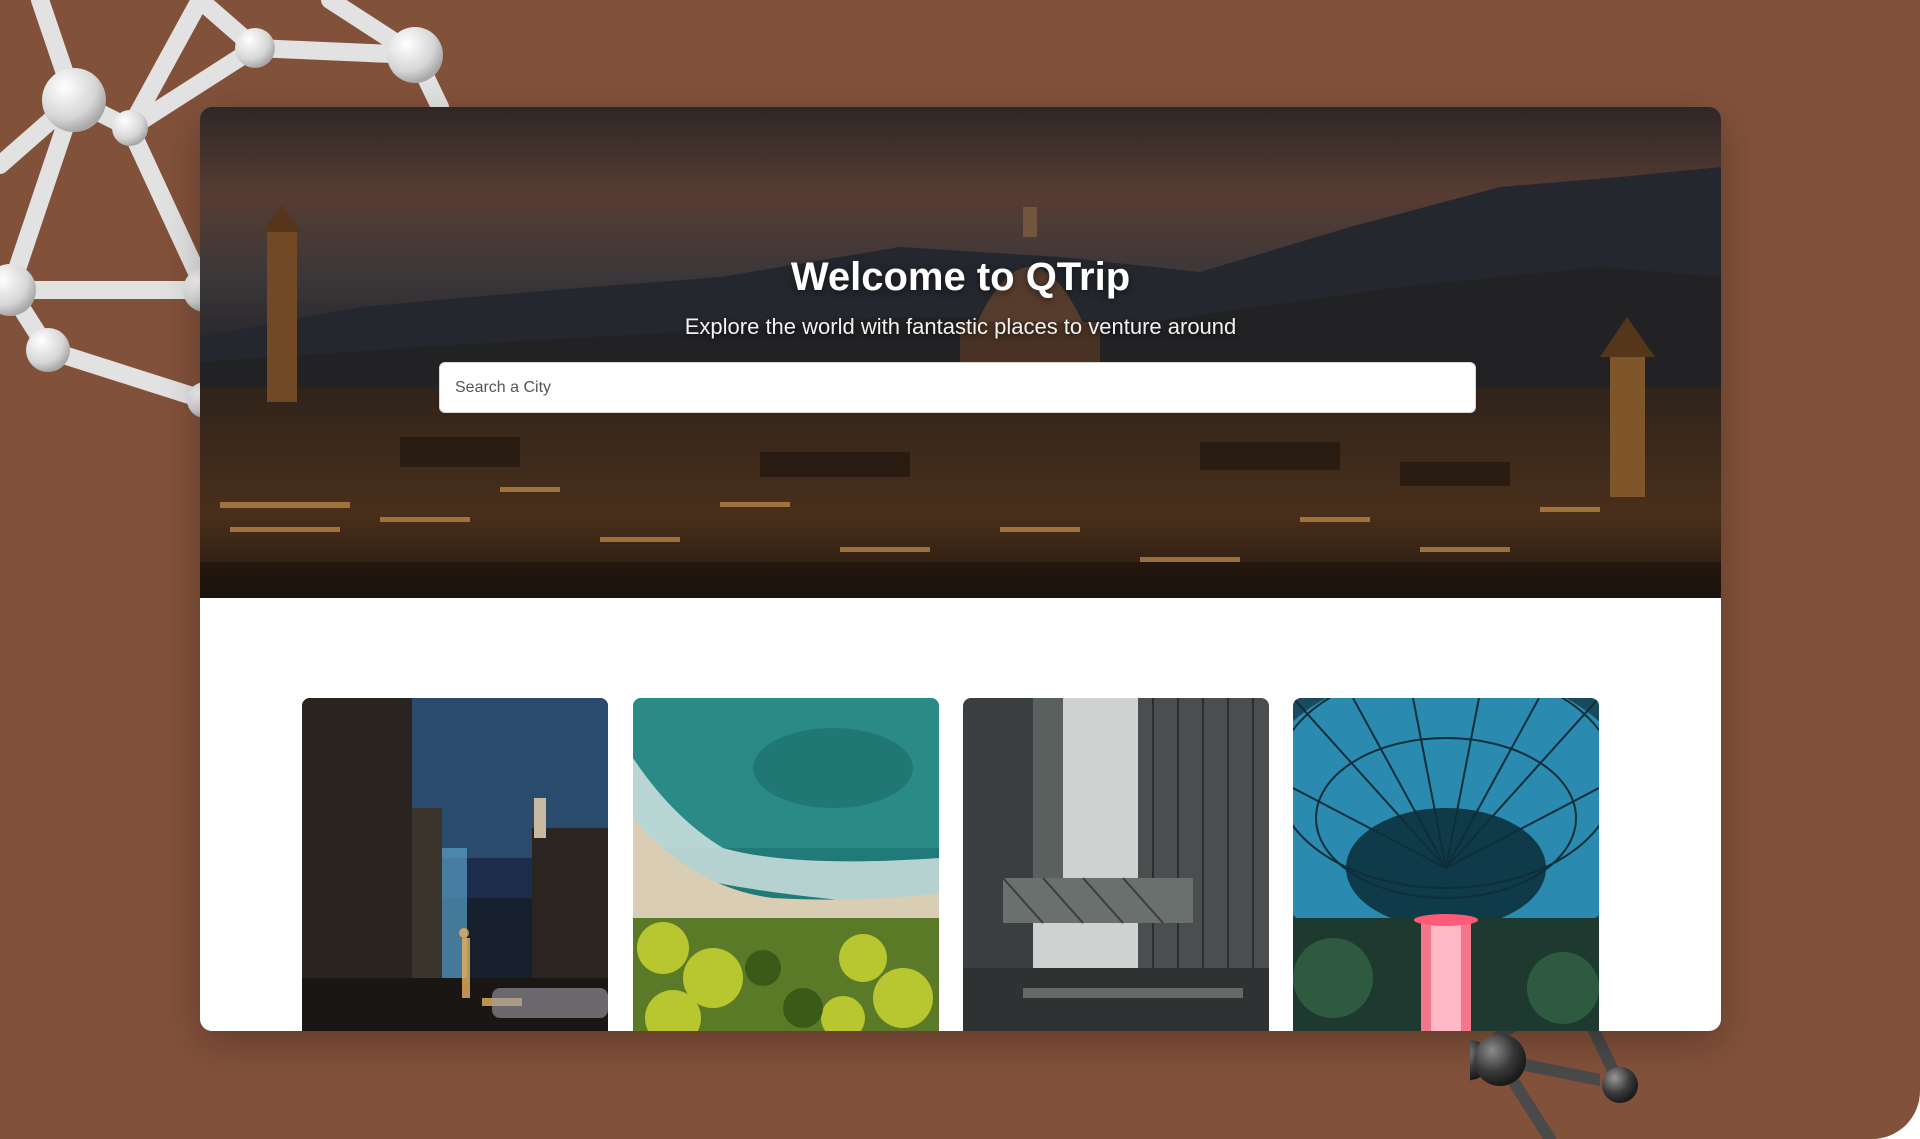  I want to click on skyscrapers-image, so click(1116, 864).